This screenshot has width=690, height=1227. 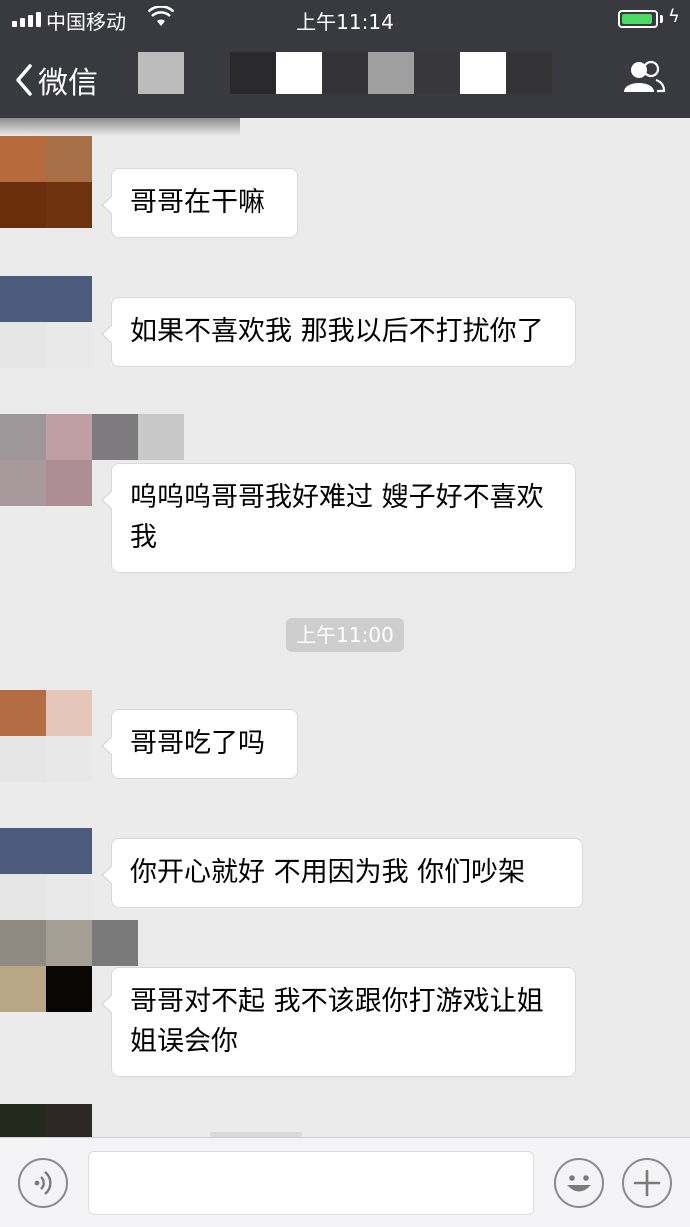 I want to click on battery-icon, so click(x=638, y=19).